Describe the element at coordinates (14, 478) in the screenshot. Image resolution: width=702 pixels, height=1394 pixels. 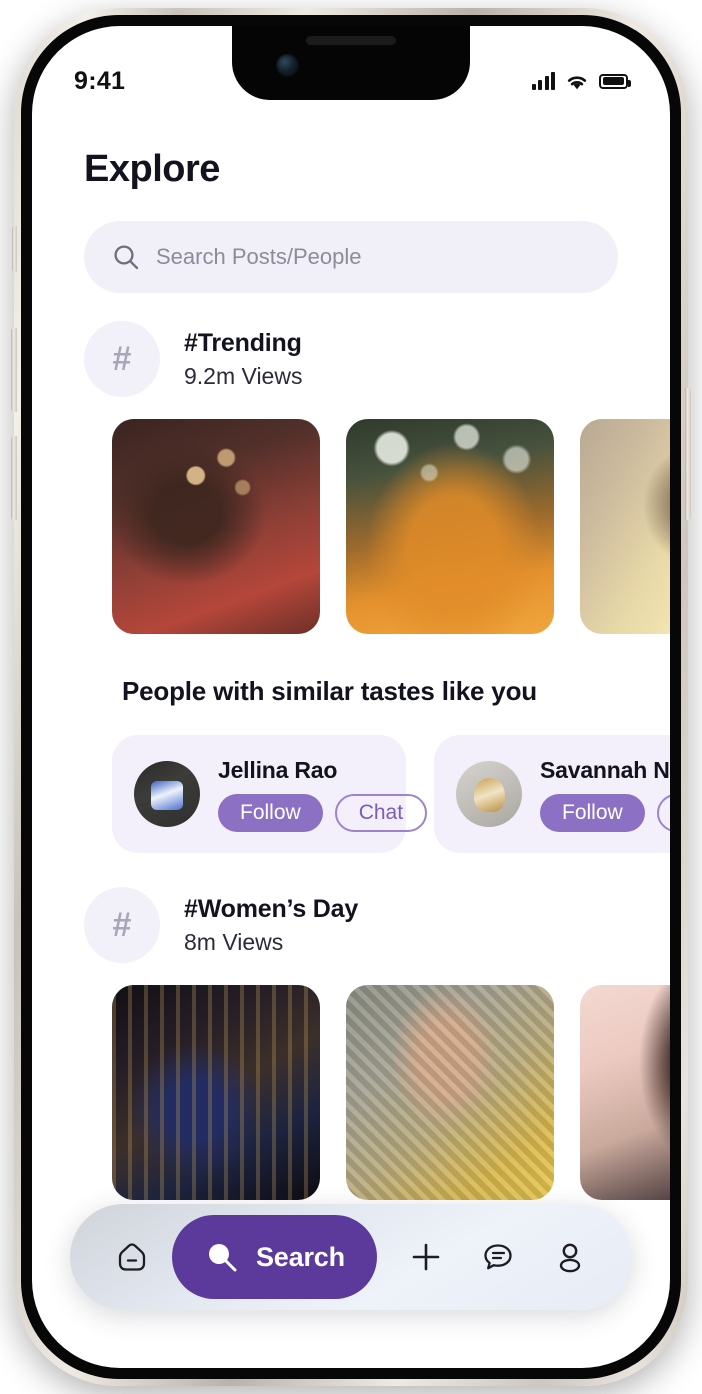
I see `volume-down-button` at that location.